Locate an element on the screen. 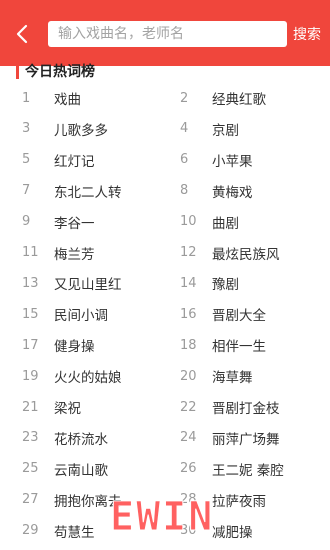 The height and width of the screenshot is (550, 330). hot-word-item: 16 晋剧大全 is located at coordinates (223, 314).